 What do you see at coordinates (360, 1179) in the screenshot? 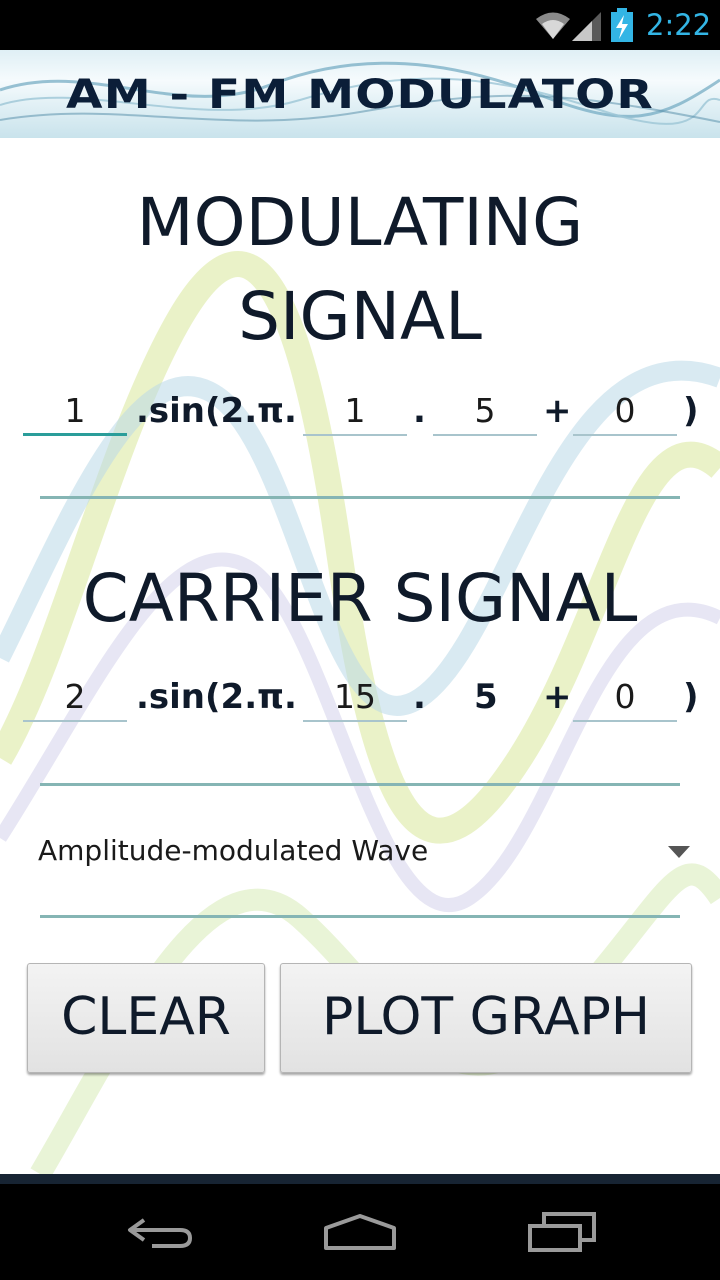
I see `nav-strip` at bounding box center [360, 1179].